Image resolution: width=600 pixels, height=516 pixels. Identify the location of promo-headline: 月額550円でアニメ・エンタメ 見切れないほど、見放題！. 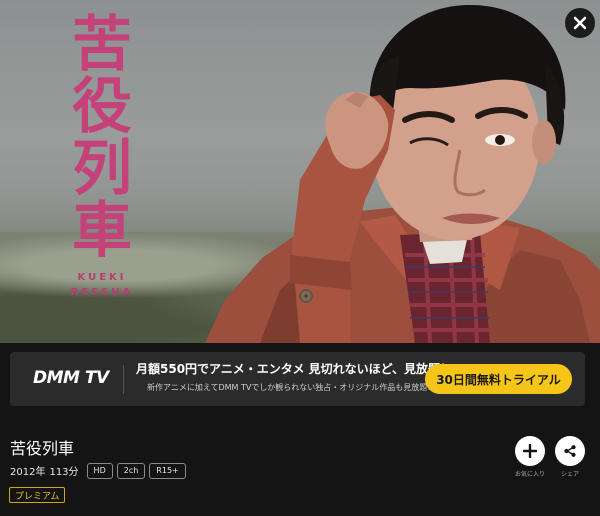
(294, 369).